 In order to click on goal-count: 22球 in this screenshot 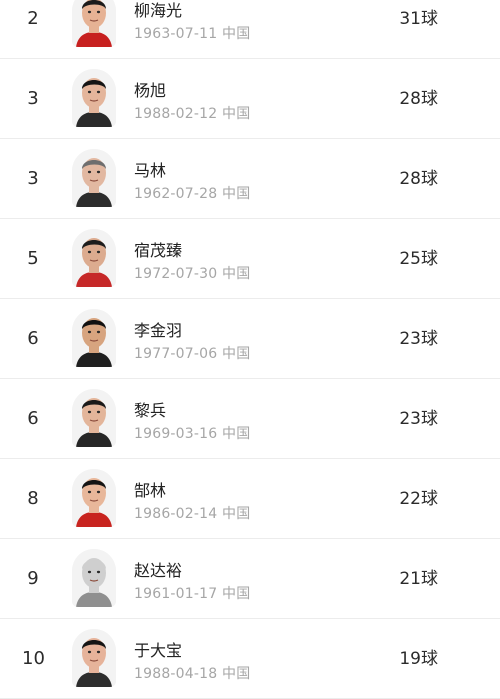, I will do `click(418, 499)`.